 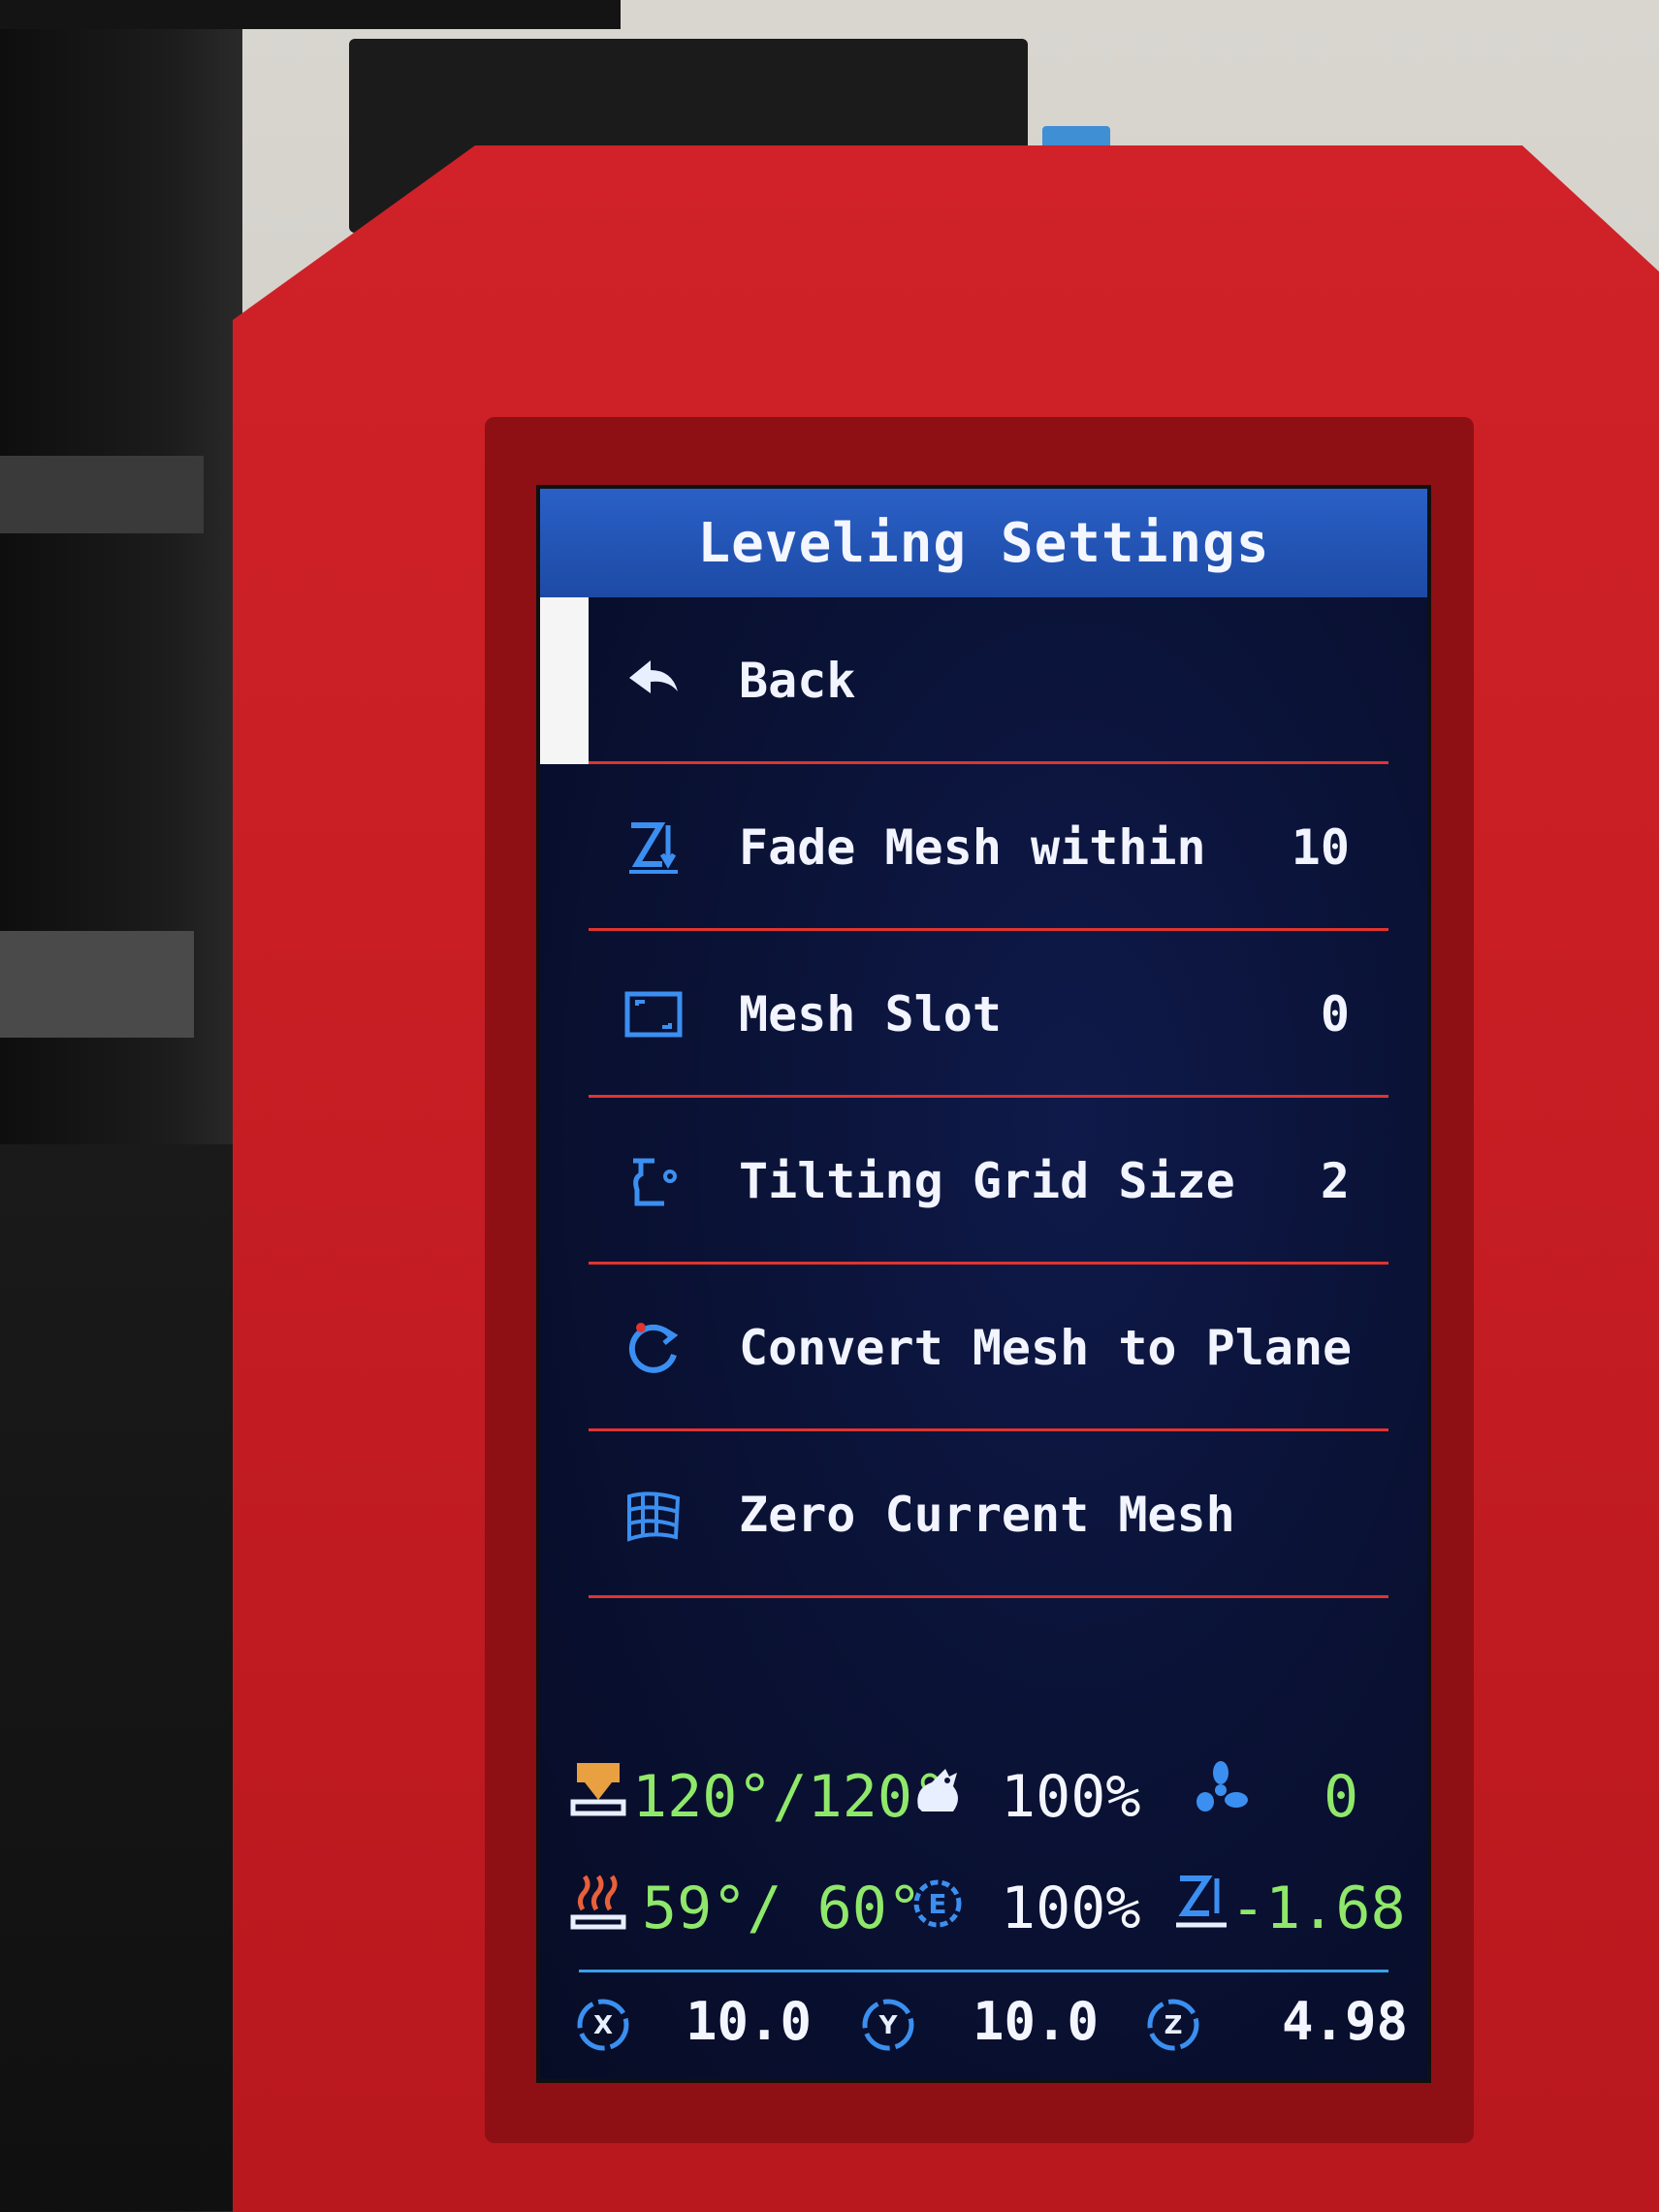 What do you see at coordinates (987, 1181) in the screenshot?
I see `menu-item-label: Tilting Grid Size` at bounding box center [987, 1181].